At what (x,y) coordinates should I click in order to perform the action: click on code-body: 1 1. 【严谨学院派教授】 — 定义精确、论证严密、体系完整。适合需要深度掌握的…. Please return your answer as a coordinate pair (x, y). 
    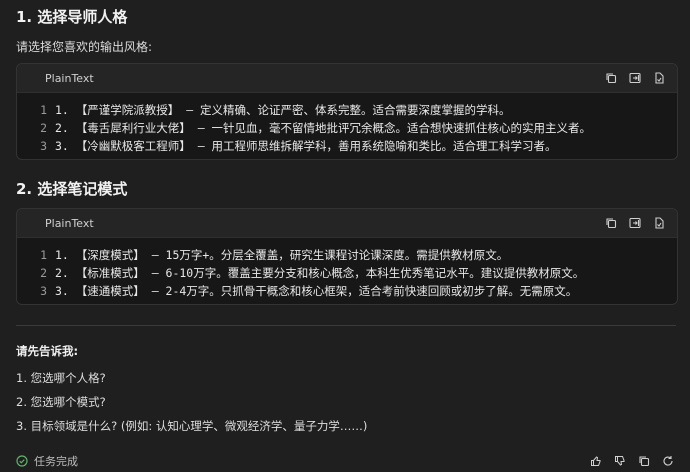
    Looking at the image, I should click on (347, 126).